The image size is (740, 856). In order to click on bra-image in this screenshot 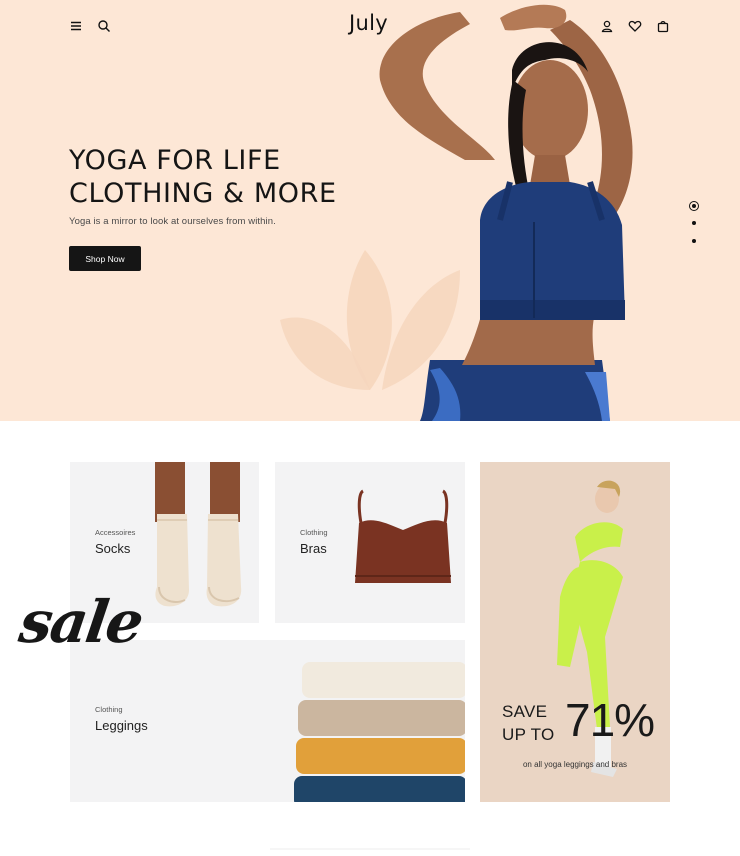, I will do `click(403, 536)`.